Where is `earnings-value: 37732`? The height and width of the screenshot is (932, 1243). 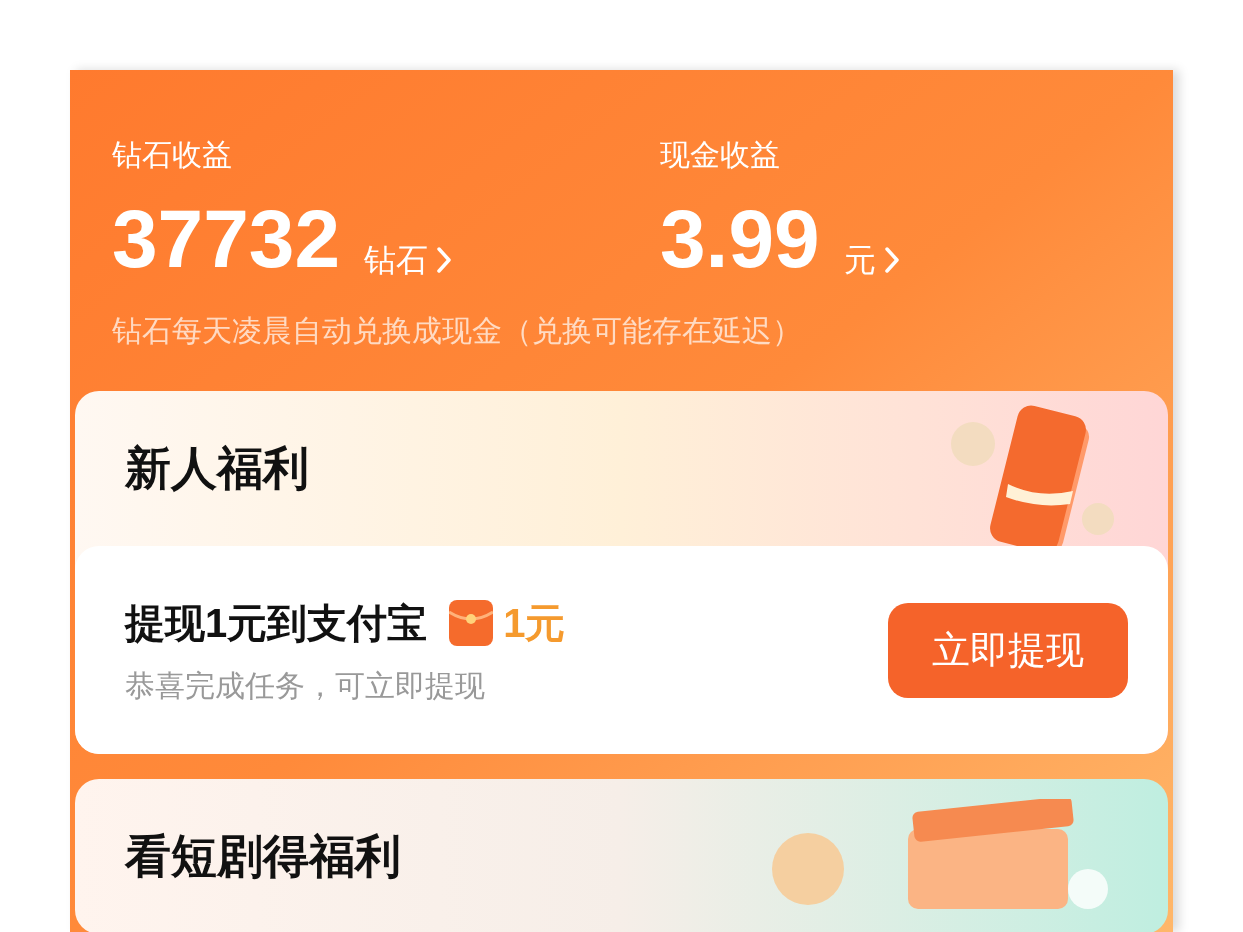 earnings-value: 37732 is located at coordinates (226, 239).